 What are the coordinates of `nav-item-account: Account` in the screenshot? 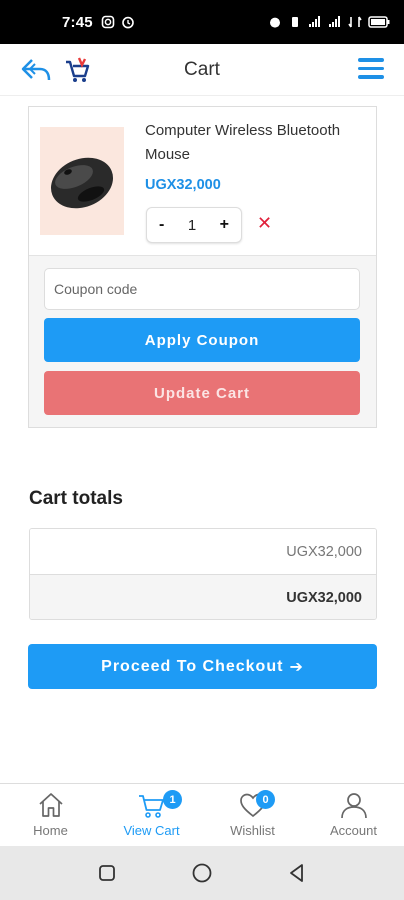 It's located at (353, 815).